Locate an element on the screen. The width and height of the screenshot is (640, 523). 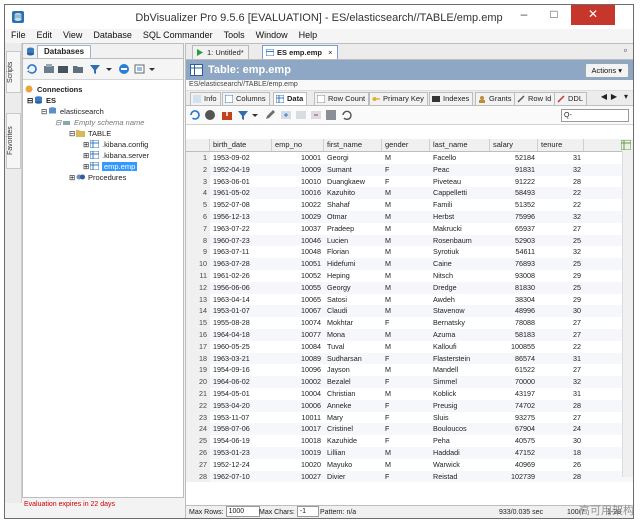
maximize-button: □ is located at coordinates (554, 15).